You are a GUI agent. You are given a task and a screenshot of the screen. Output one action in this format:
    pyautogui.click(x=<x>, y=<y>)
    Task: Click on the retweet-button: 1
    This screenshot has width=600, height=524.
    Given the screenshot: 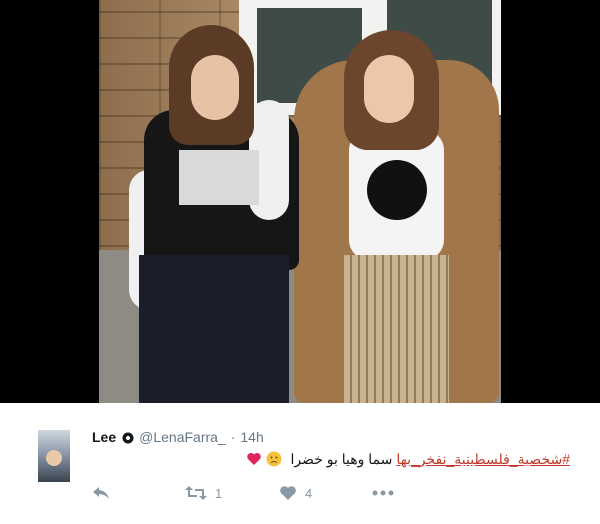 What is the action you would take?
    pyautogui.click(x=232, y=493)
    